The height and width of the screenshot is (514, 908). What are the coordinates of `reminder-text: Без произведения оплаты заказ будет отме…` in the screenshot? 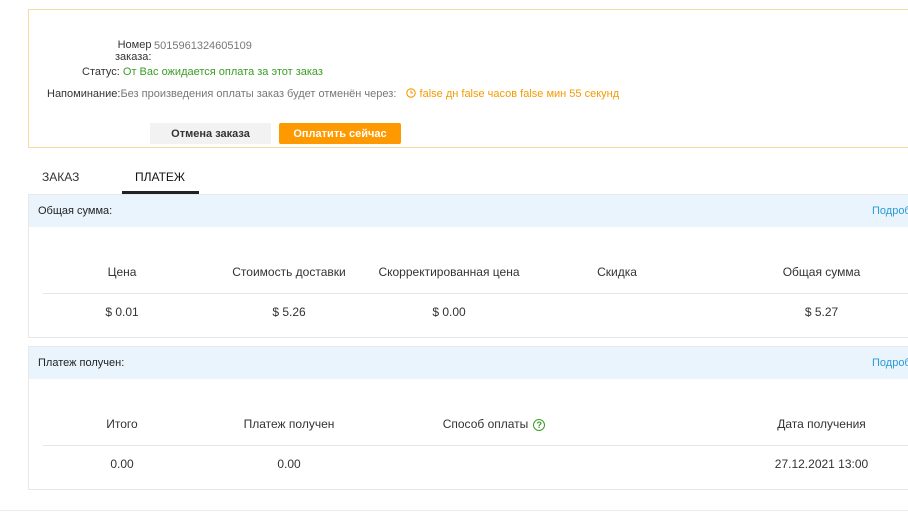 It's located at (258, 94).